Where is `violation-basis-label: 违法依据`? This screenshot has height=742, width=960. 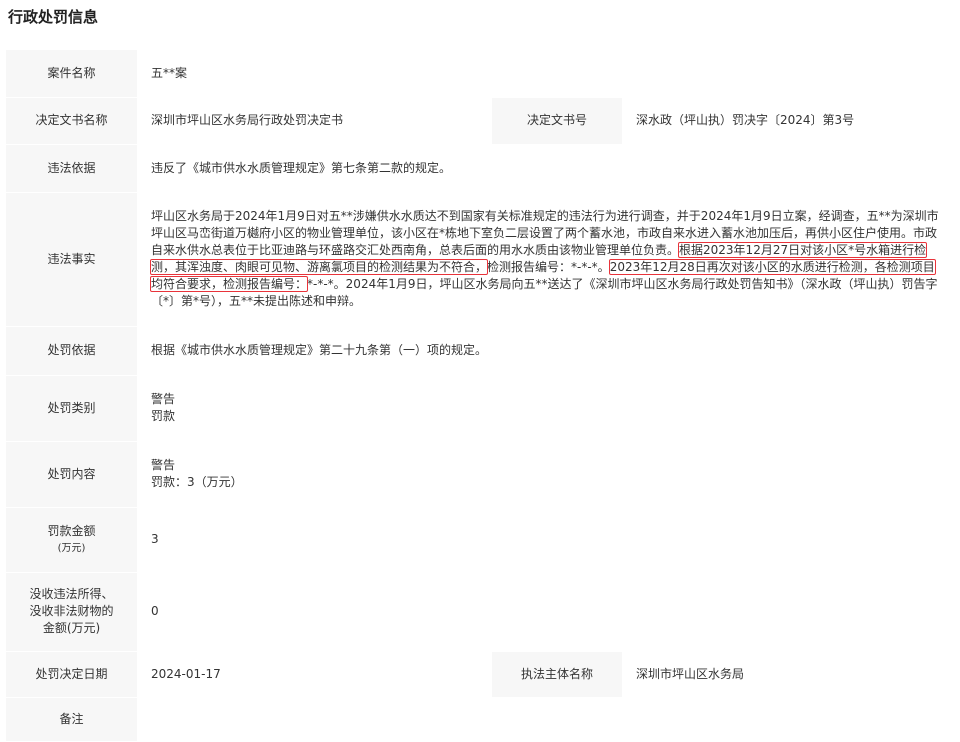
violation-basis-label: 违法依据 is located at coordinates (71, 168).